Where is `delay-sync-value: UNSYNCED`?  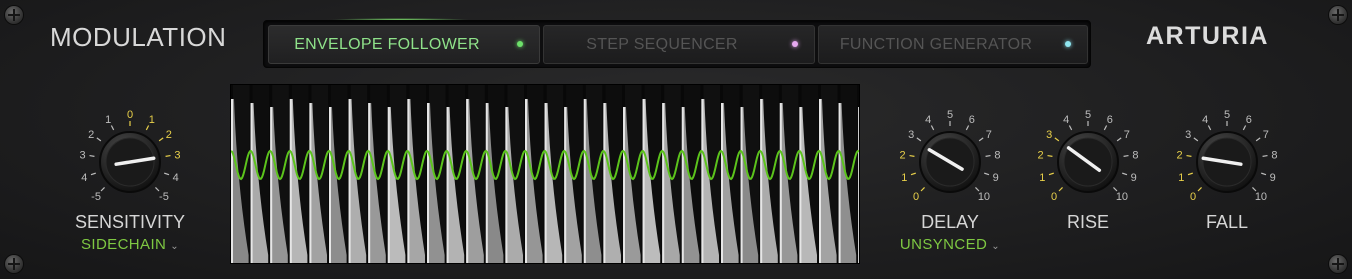 delay-sync-value: UNSYNCED is located at coordinates (943, 244).